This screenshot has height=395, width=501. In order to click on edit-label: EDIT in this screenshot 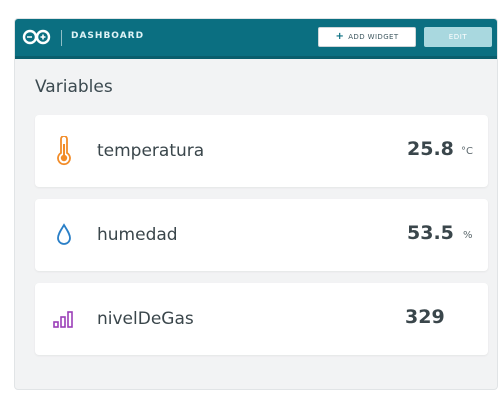, I will do `click(458, 37)`.